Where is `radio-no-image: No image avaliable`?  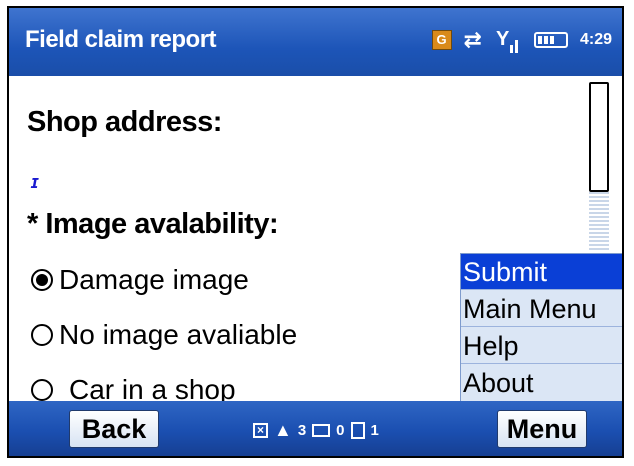 radio-no-image: No image avaliable is located at coordinates (164, 335).